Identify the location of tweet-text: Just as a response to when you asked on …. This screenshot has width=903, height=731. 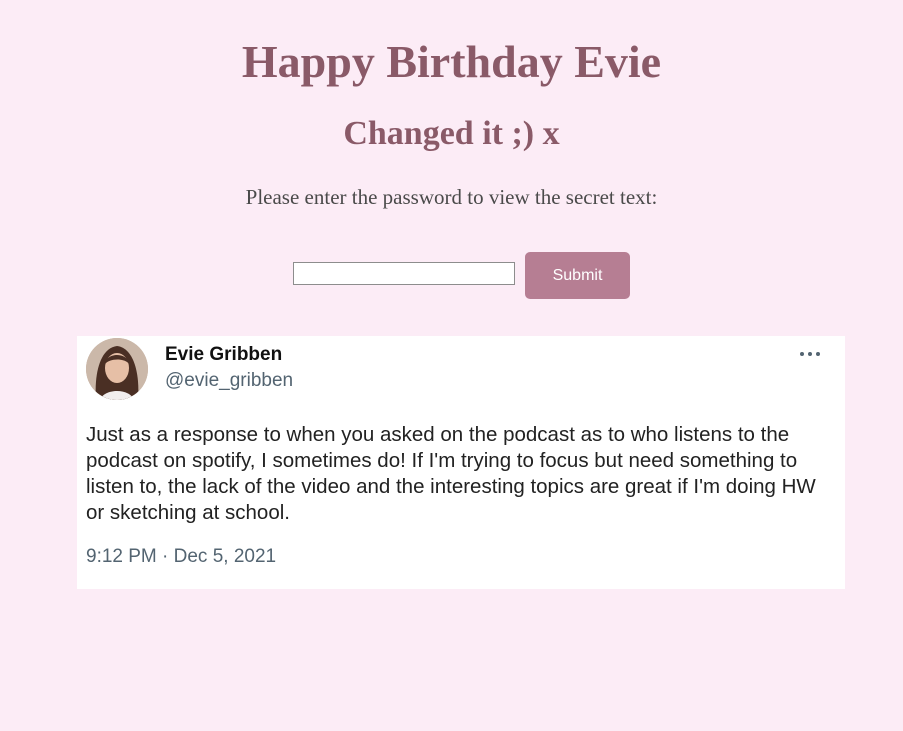
(451, 473).